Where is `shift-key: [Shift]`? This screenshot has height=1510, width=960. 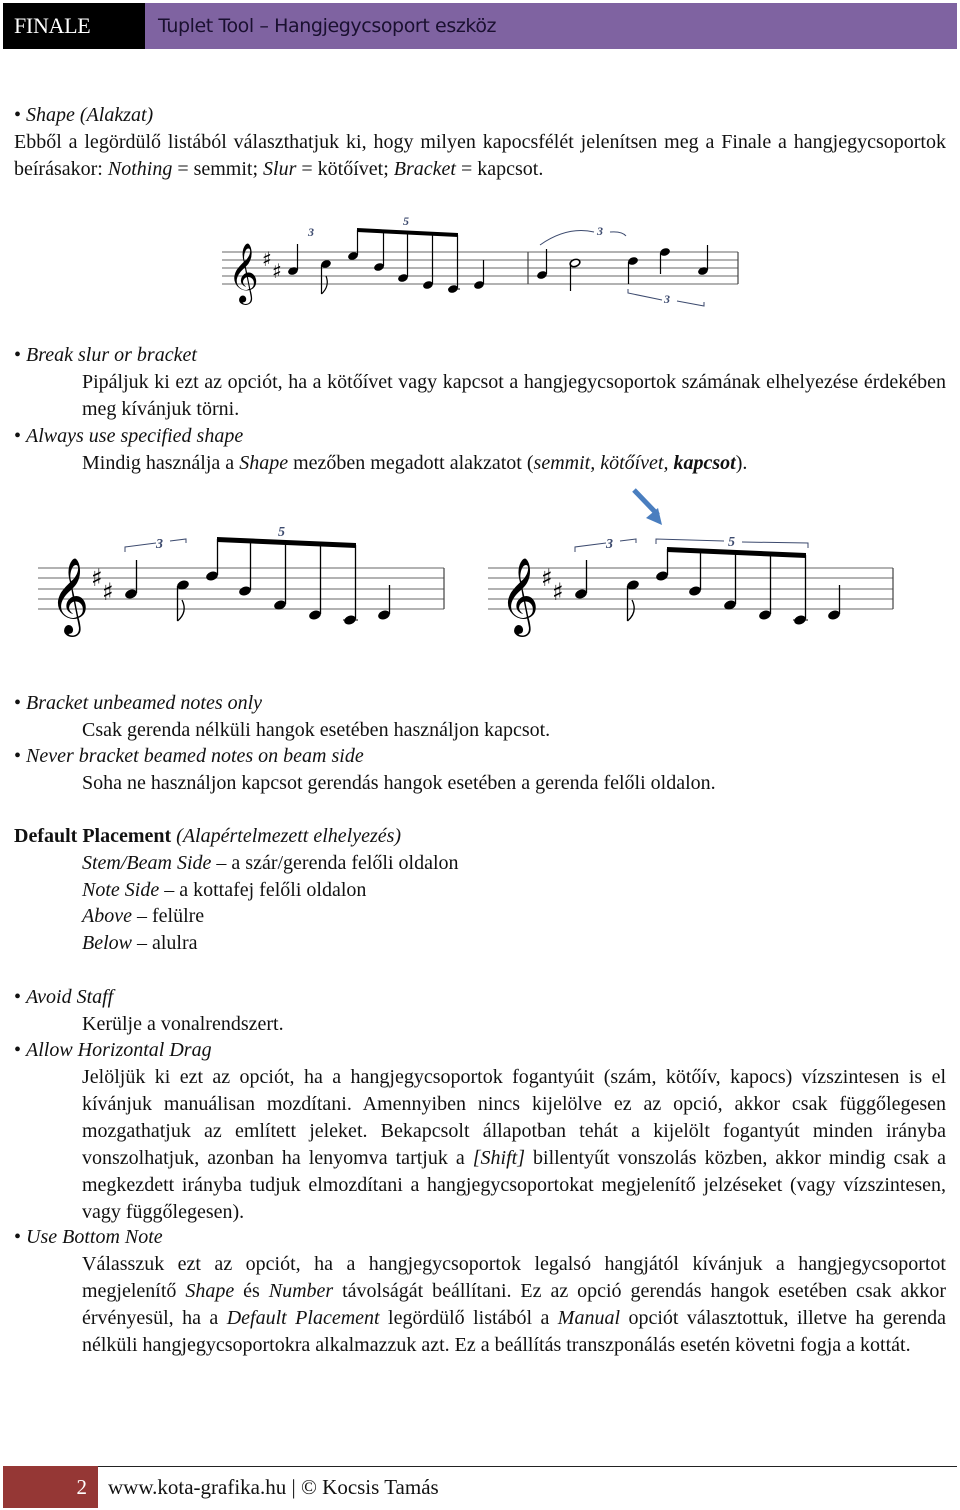 shift-key: [Shift] is located at coordinates (498, 1158).